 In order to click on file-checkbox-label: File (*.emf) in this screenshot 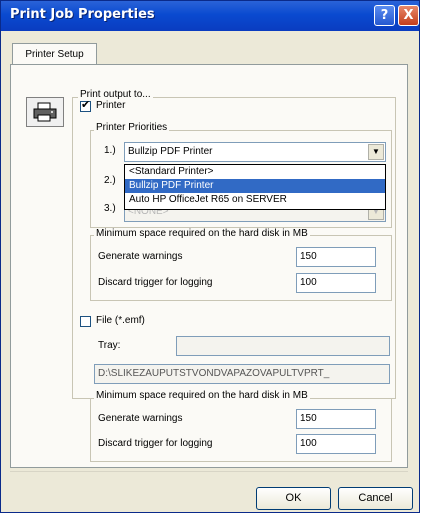, I will do `click(120, 320)`.